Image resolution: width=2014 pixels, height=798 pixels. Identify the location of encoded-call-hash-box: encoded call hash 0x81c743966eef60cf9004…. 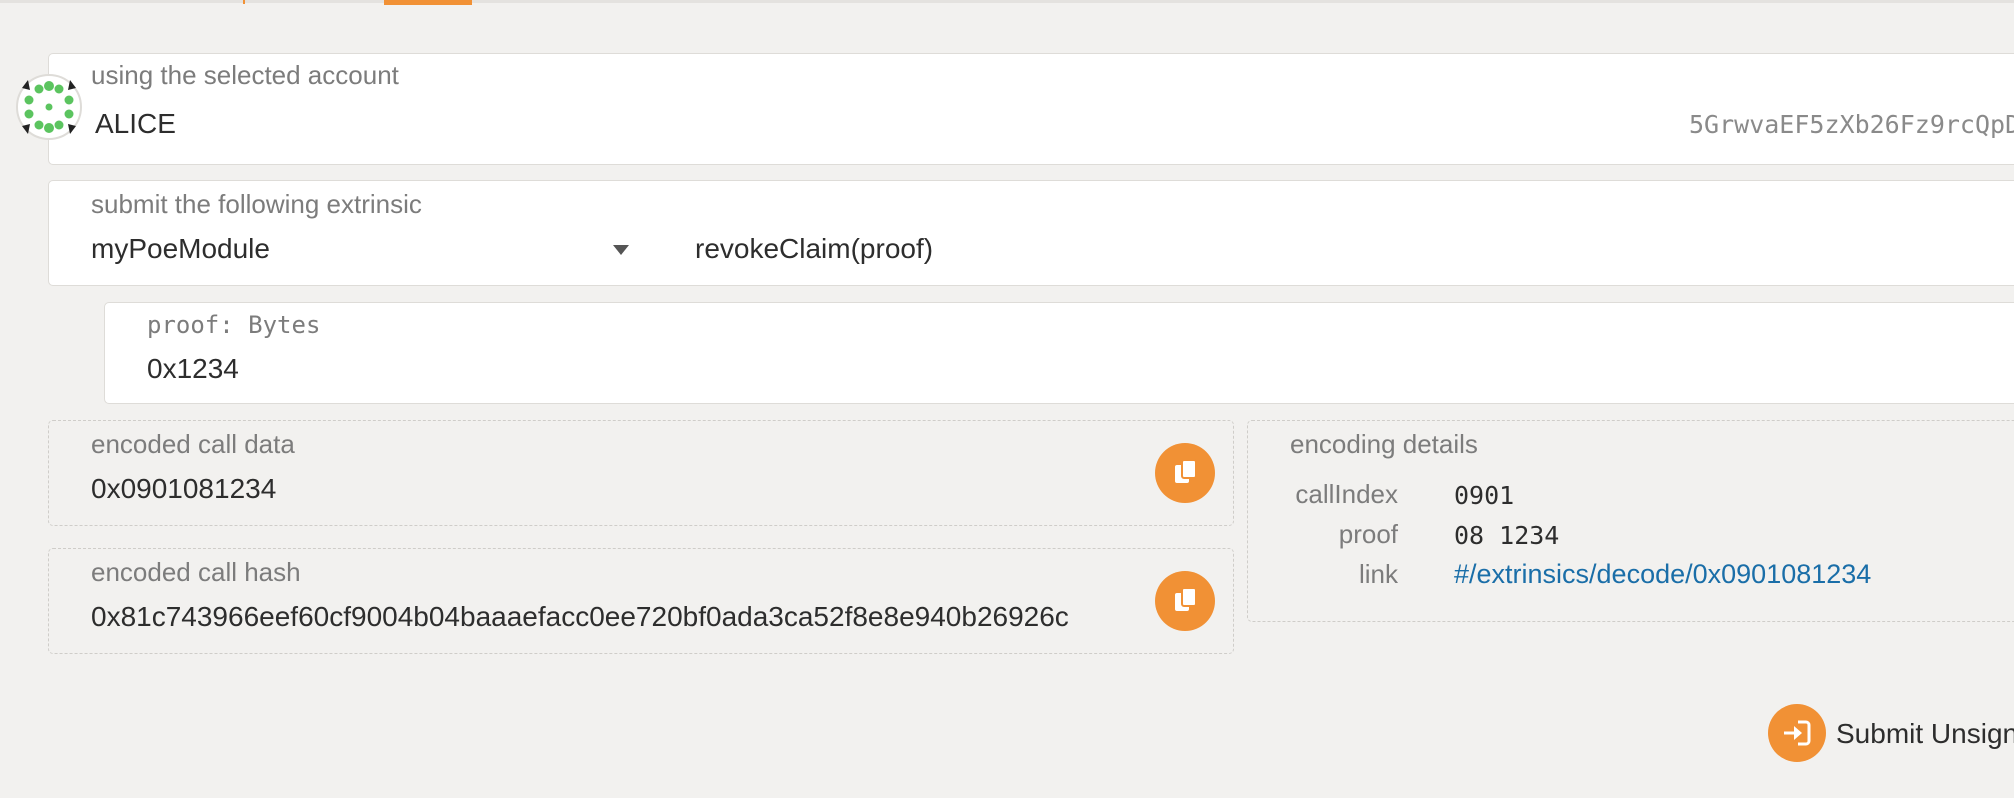
(641, 601).